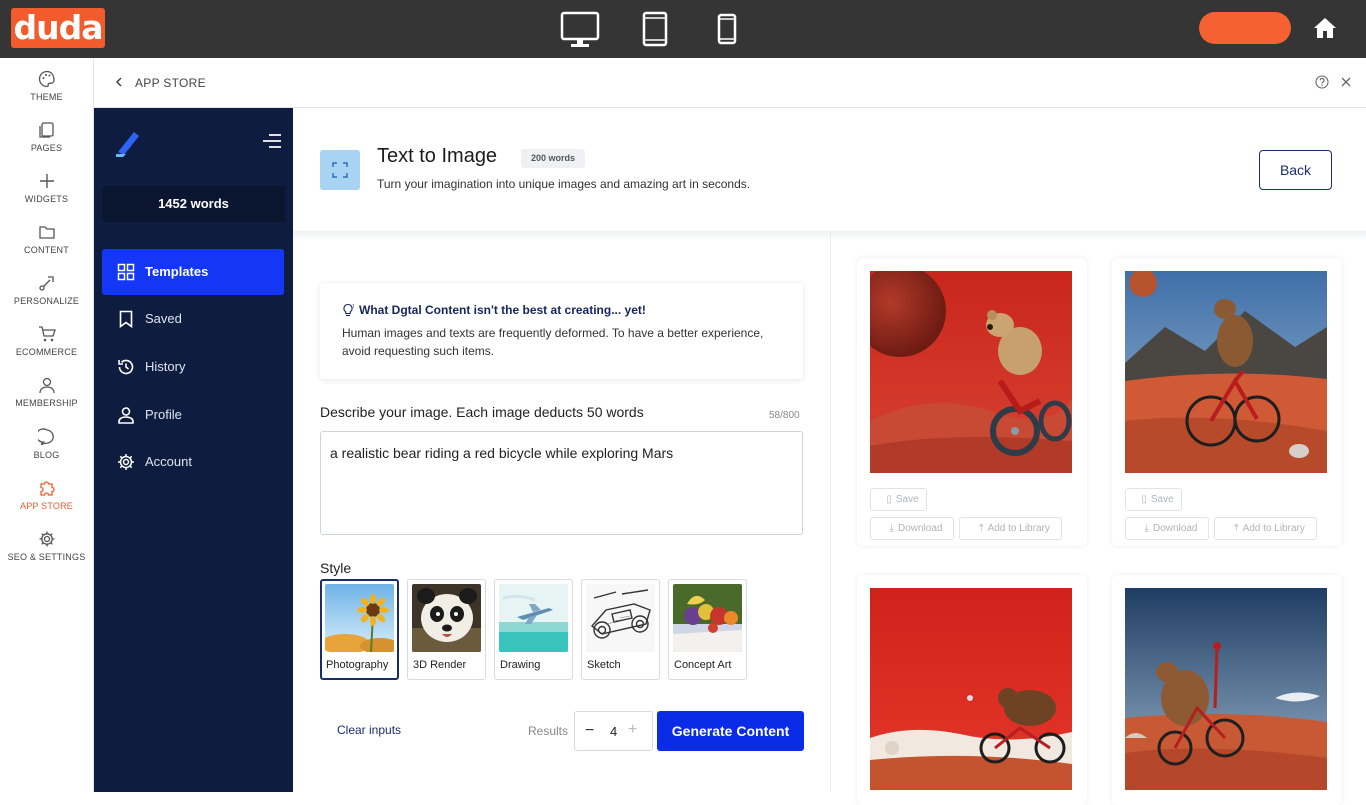 The image size is (1366, 805). I want to click on style-photography: Photography, so click(359, 629).